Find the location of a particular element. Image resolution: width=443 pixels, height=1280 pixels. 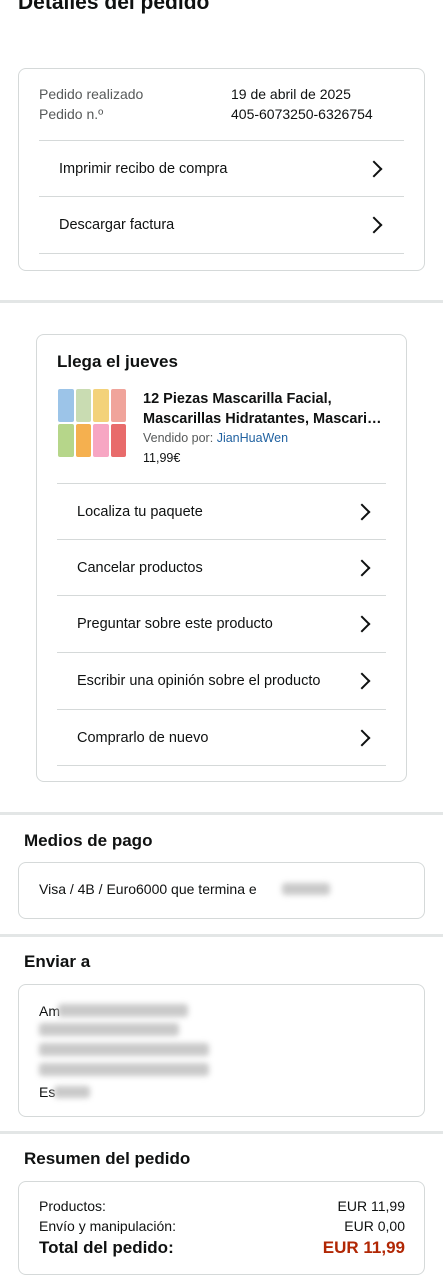

page-title: Detalles del pedido is located at coordinates (114, 7).